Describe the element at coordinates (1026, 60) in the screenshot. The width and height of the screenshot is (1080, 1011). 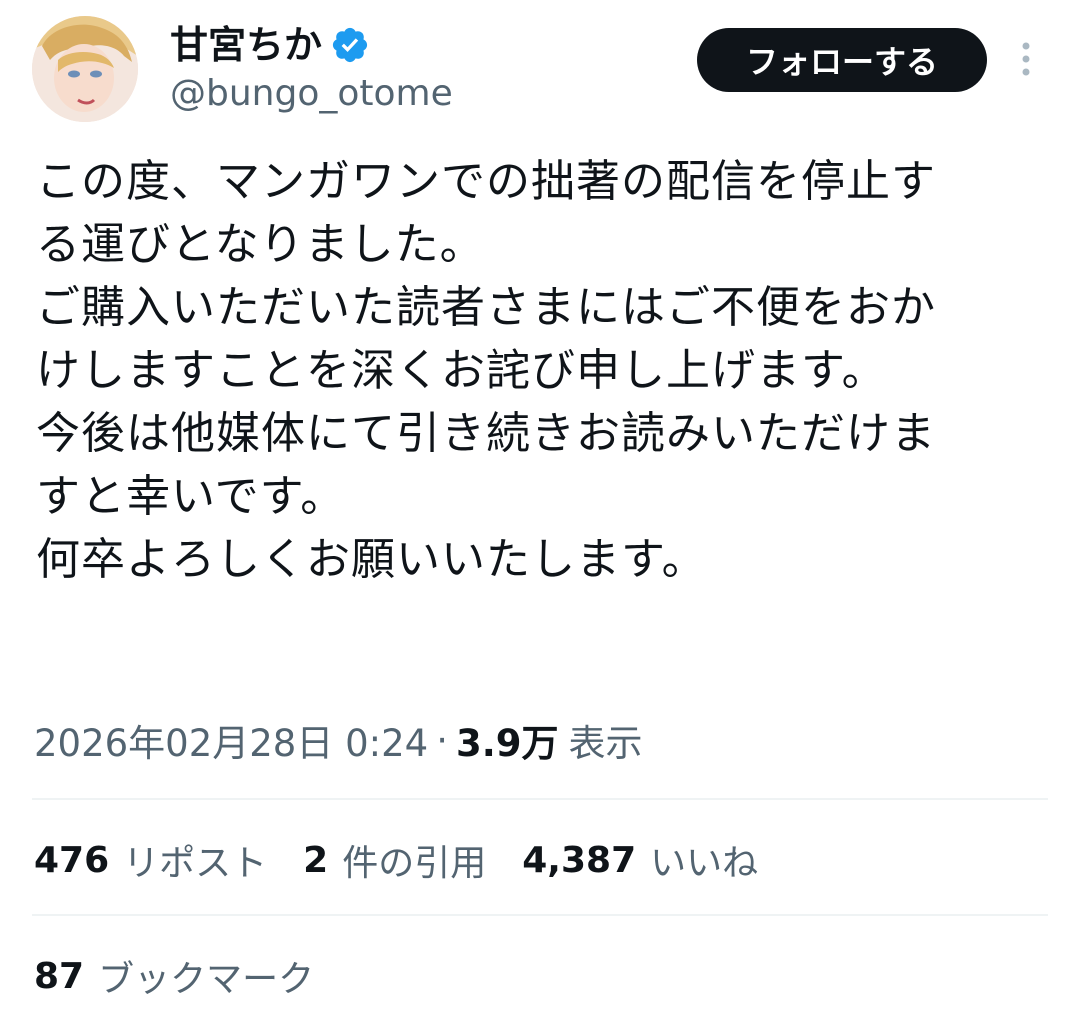
I see `more-vertical-icon` at that location.